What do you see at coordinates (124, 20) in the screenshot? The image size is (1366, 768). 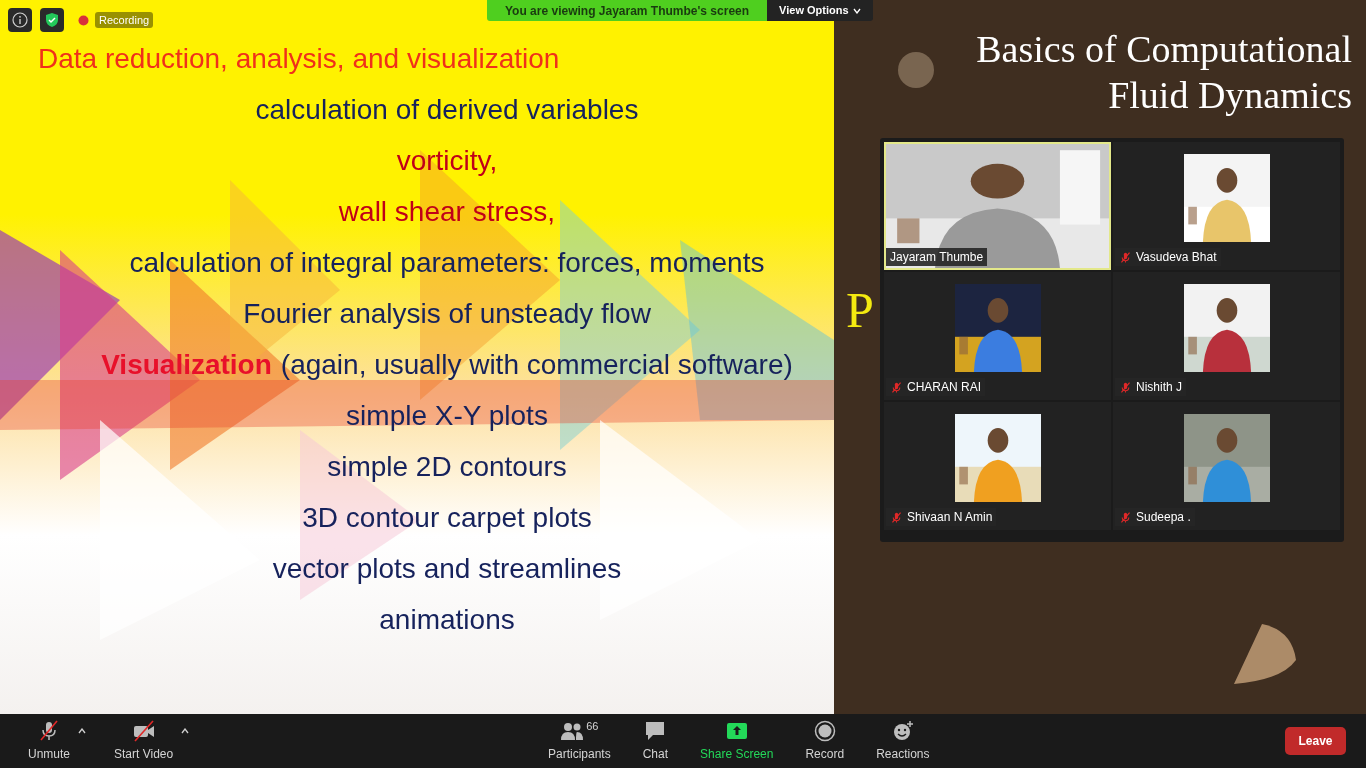 I see `recording-label: Recording` at bounding box center [124, 20].